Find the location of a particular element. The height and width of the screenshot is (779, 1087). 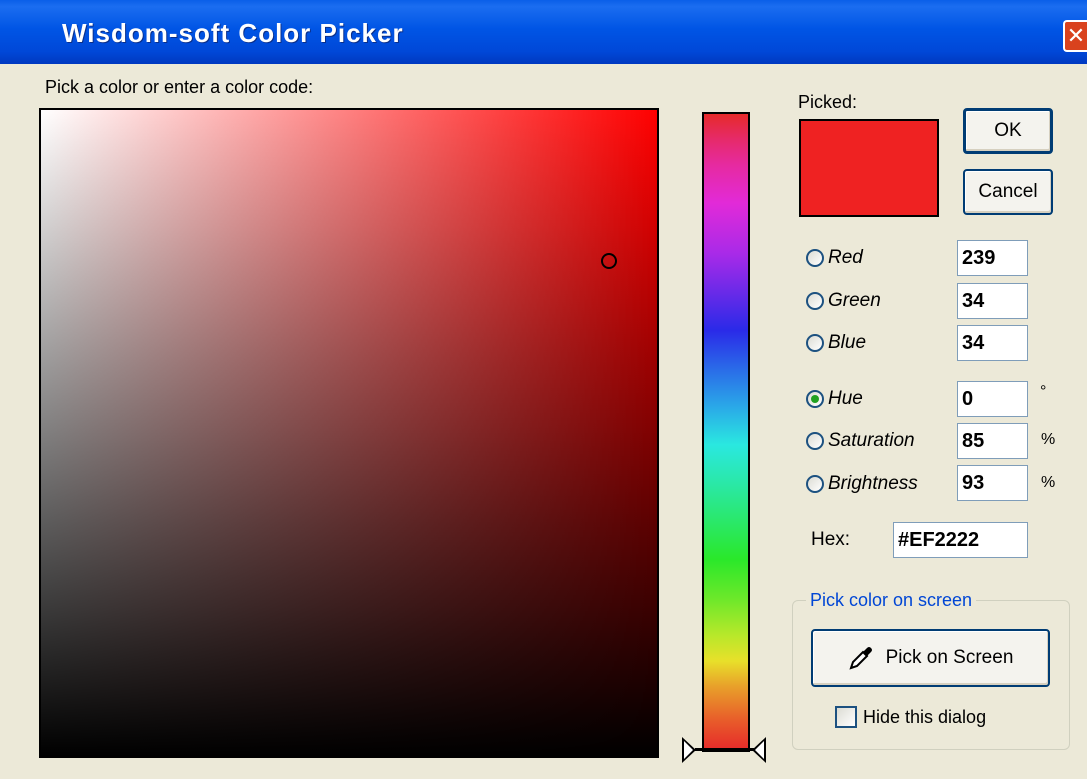

green-field: 34 is located at coordinates (992, 301).